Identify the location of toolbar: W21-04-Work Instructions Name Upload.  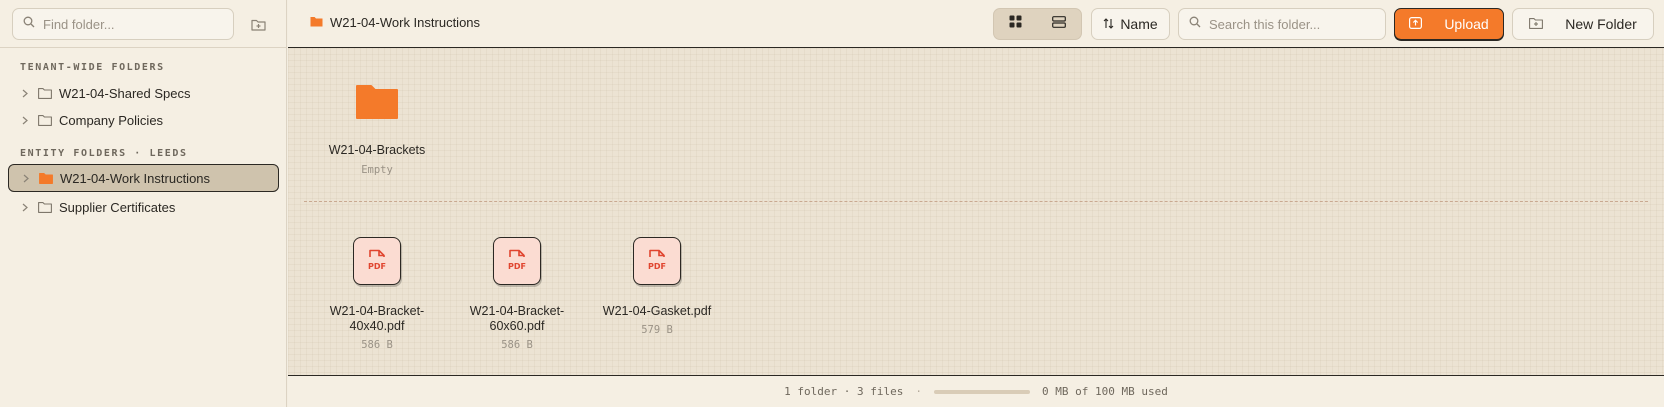
(976, 24).